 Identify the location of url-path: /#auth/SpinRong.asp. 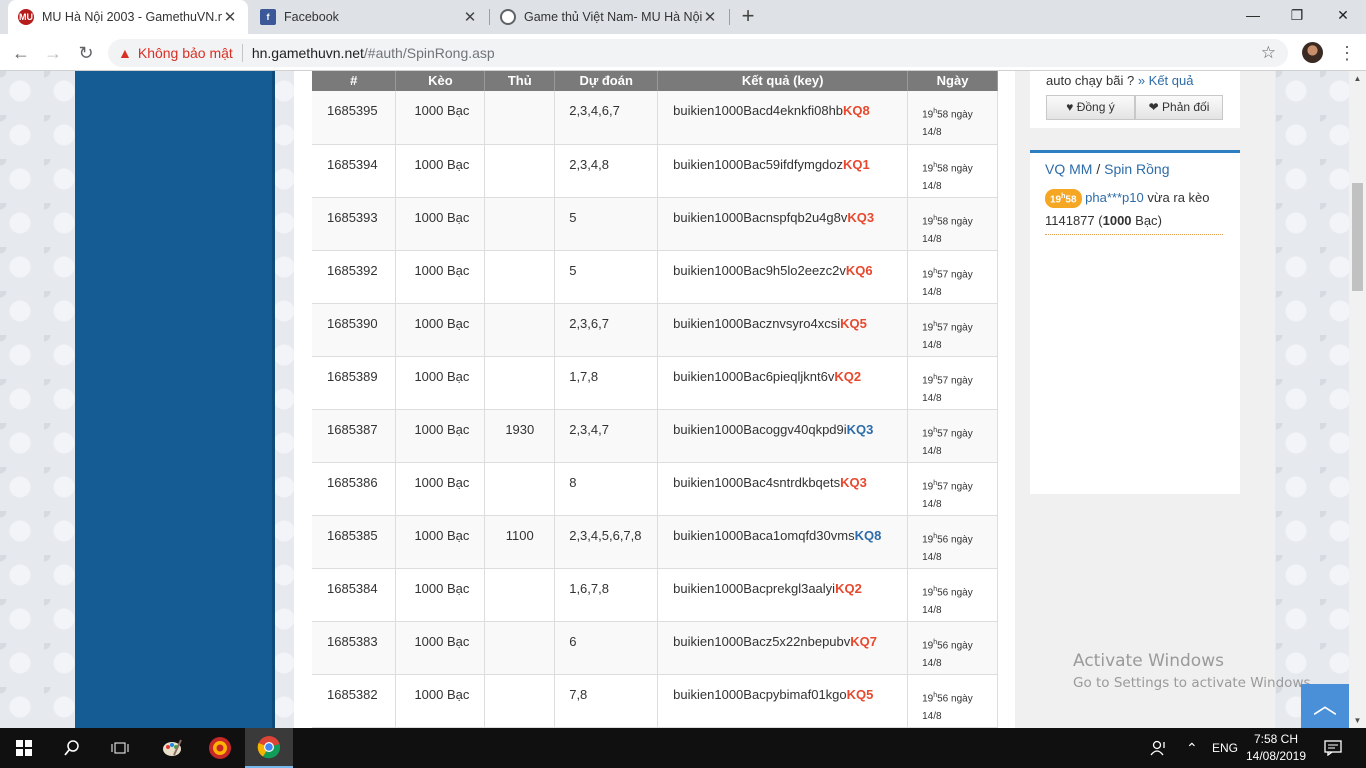
(429, 53).